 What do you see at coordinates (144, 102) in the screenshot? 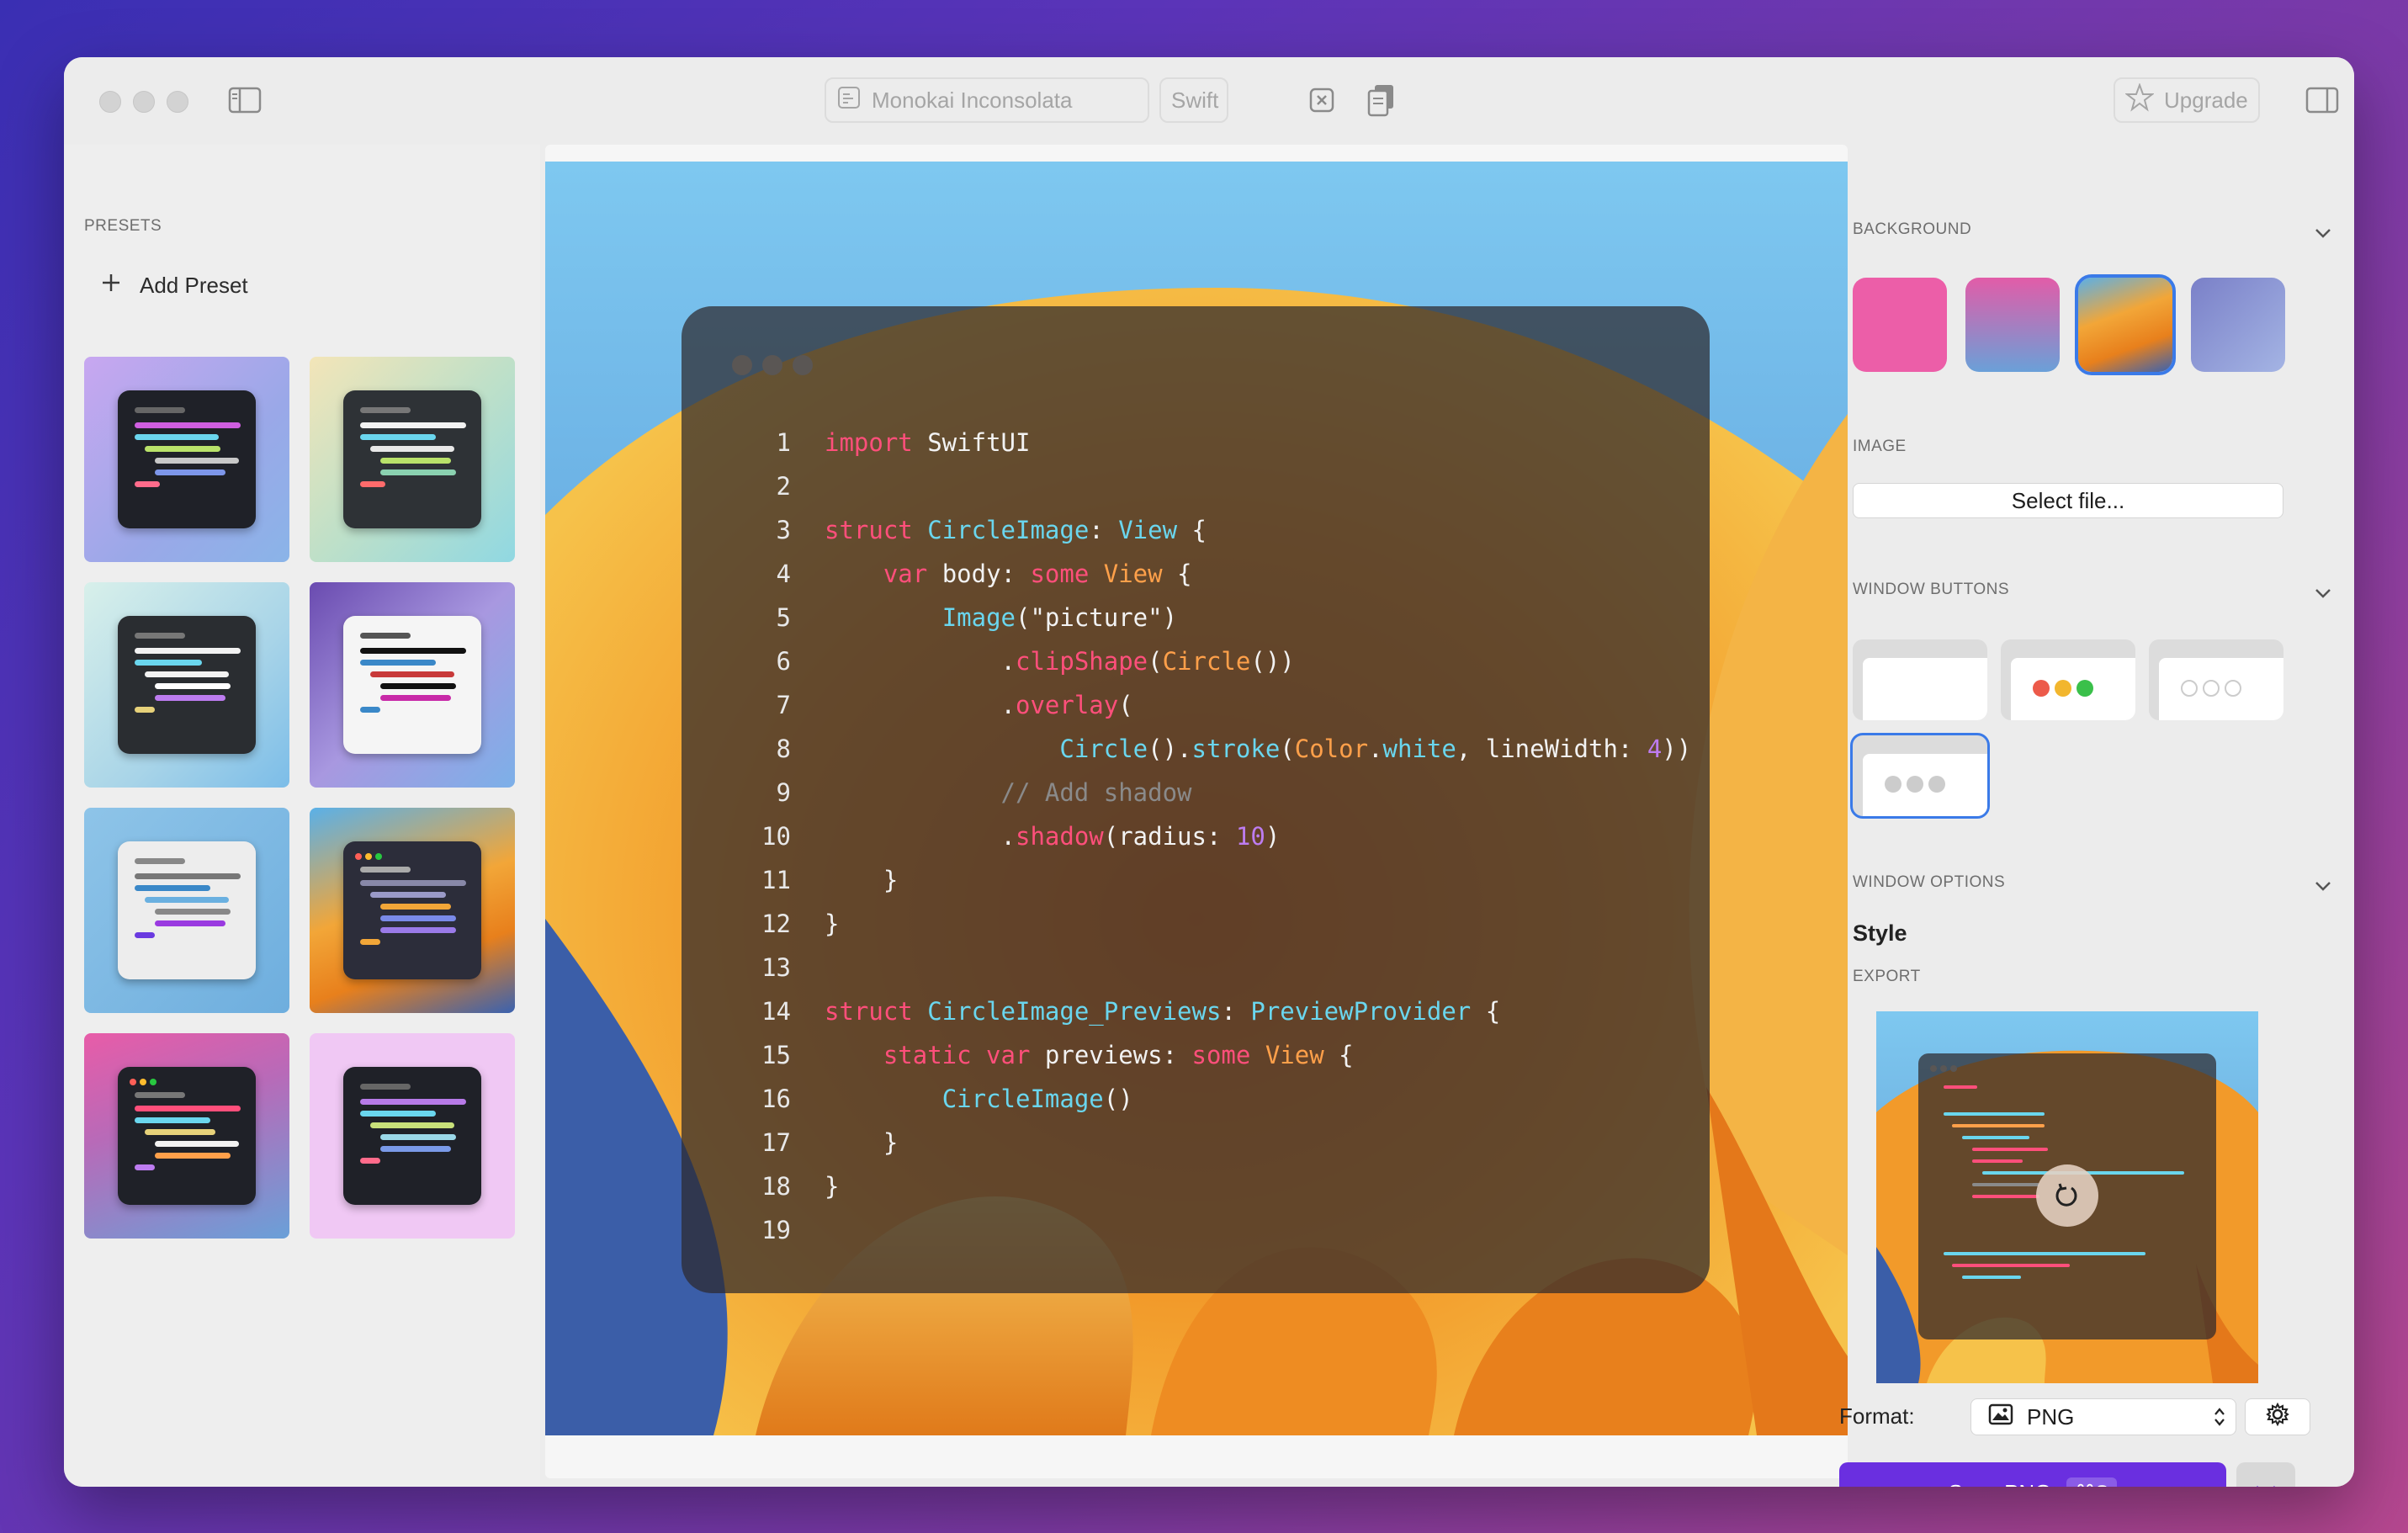
I see `minimize-traffic-light` at bounding box center [144, 102].